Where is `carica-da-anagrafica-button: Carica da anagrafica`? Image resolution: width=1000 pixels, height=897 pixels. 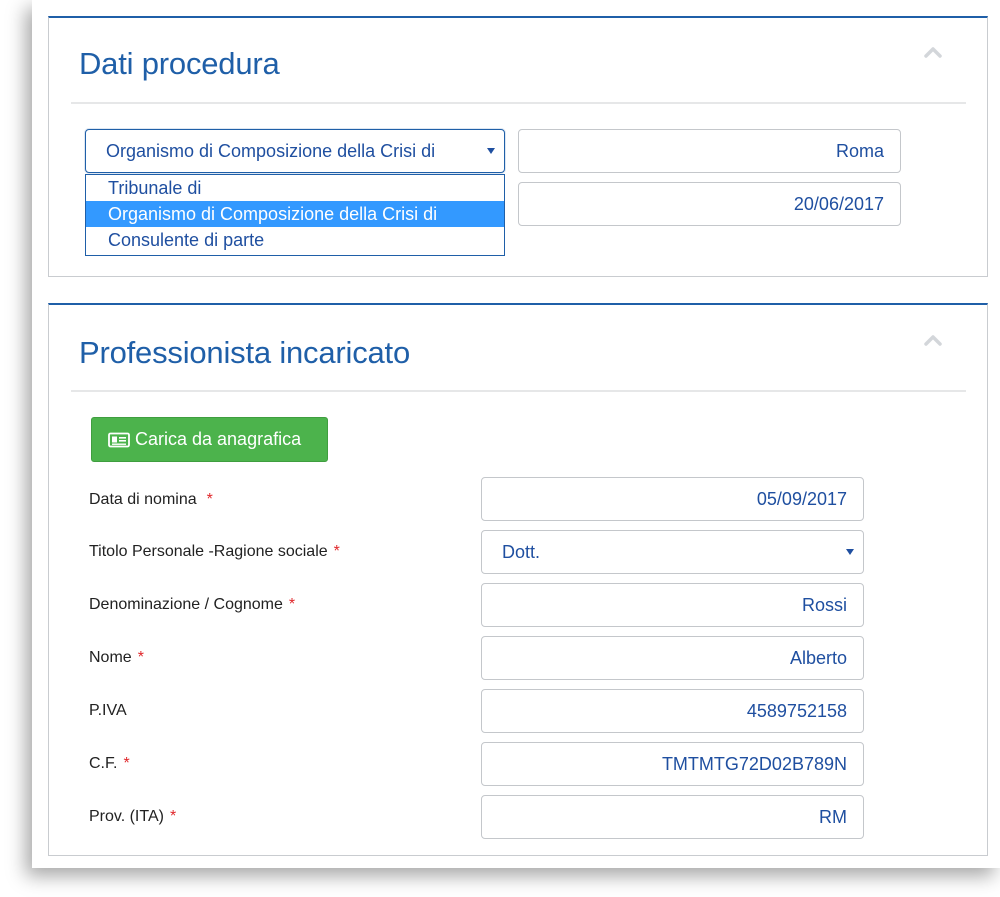 carica-da-anagrafica-button: Carica da anagrafica is located at coordinates (209, 439).